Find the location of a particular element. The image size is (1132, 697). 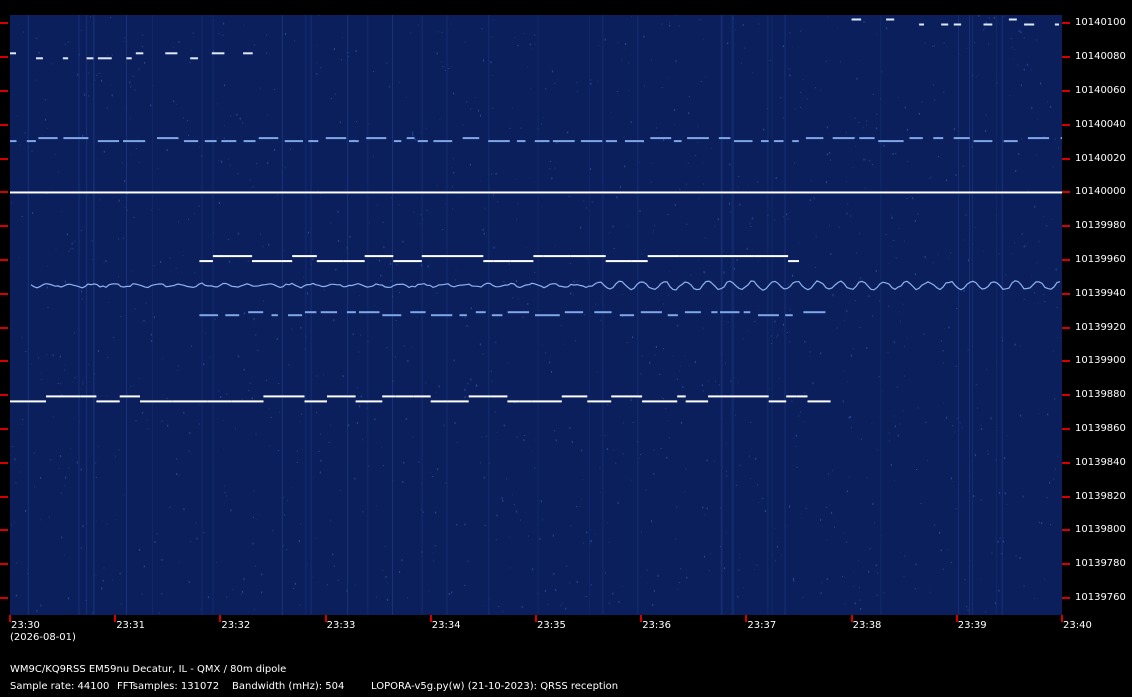

y-tick-label: 10139900 is located at coordinates (1100, 361).